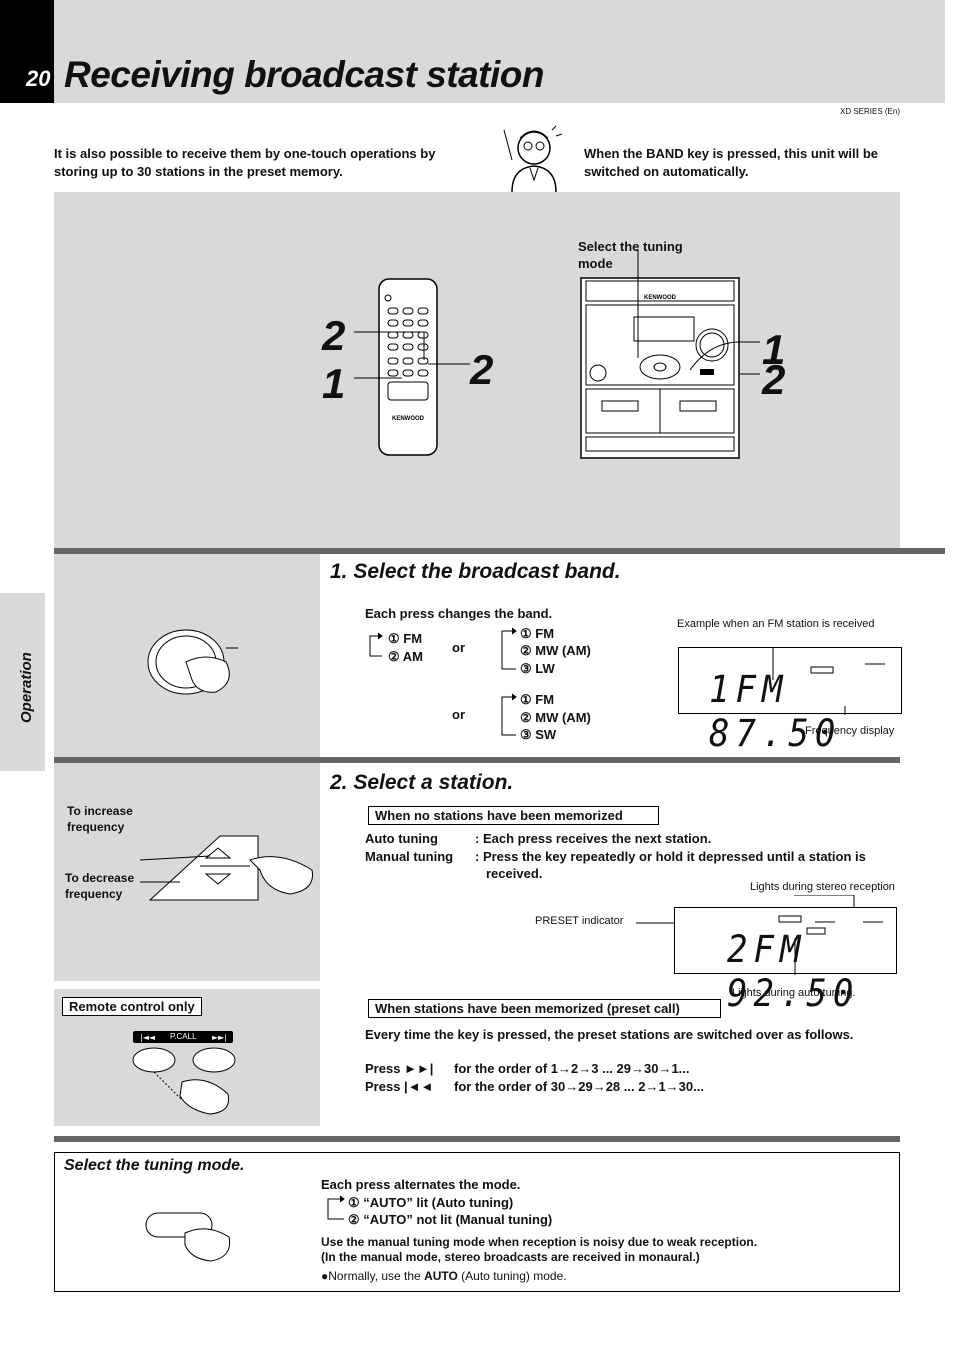 Image resolution: width=954 pixels, height=1351 pixels. I want to click on tm-each-press: Each press alternates the mode., so click(421, 1184).